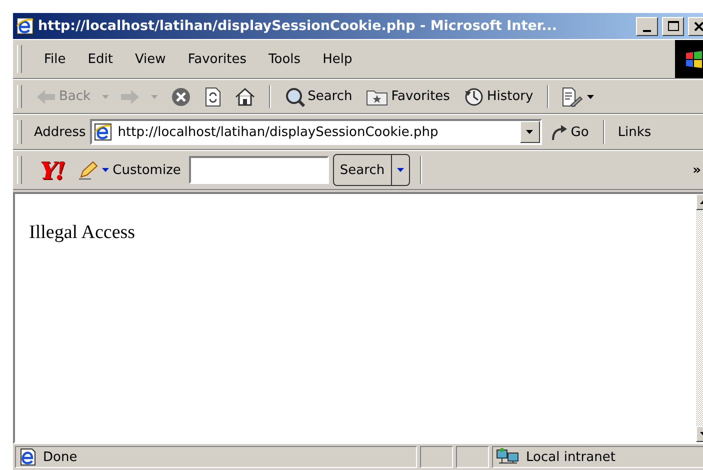  Describe the element at coordinates (60, 457) in the screenshot. I see `status-text: Done` at that location.